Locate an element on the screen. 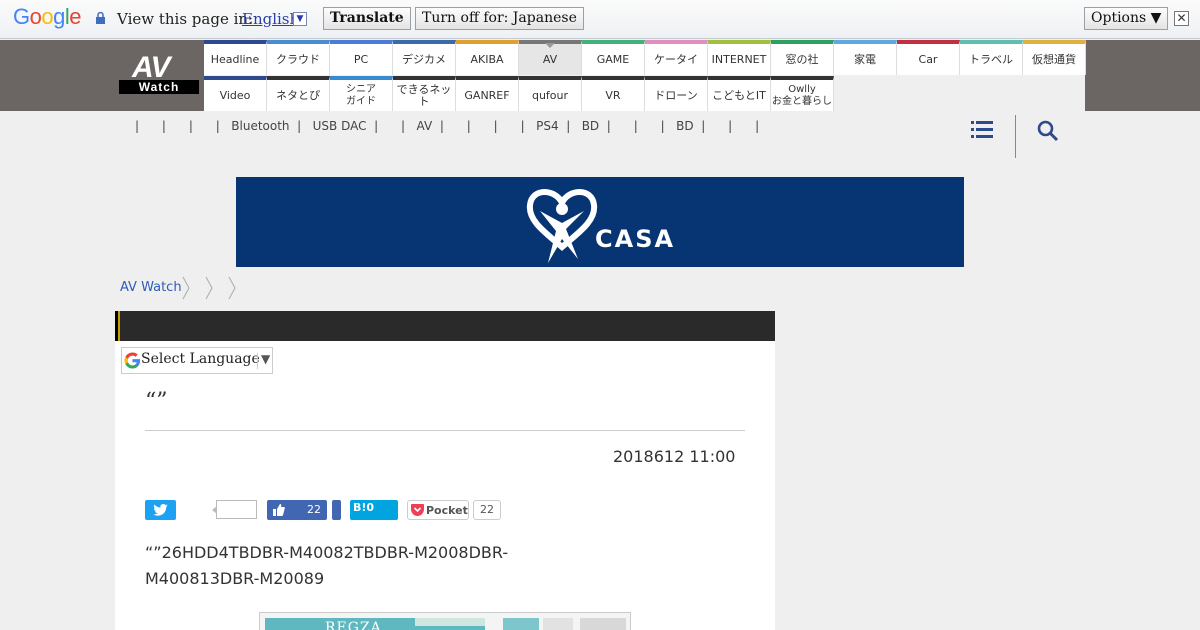  secondary-nav-item: VR is located at coordinates (613, 93).